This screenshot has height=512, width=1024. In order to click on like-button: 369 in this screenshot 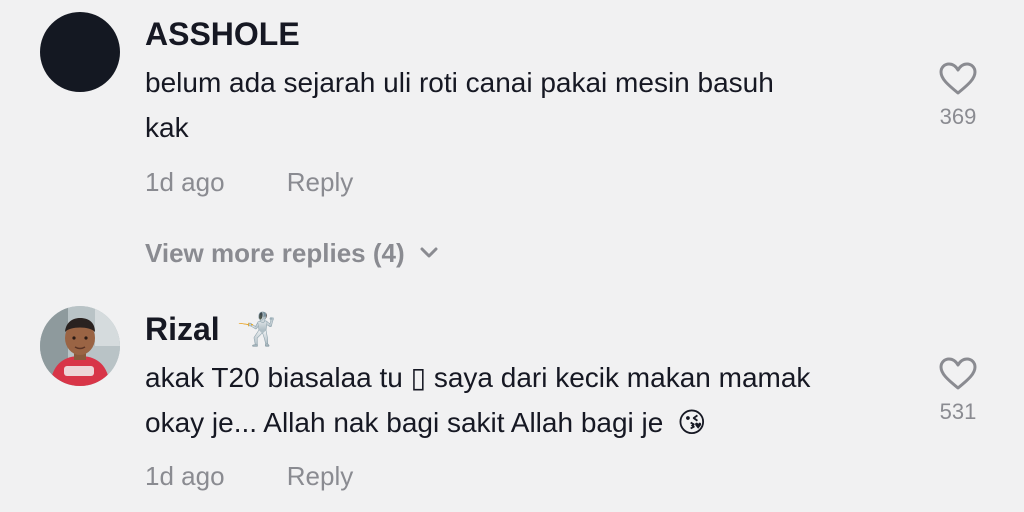, I will do `click(958, 96)`.